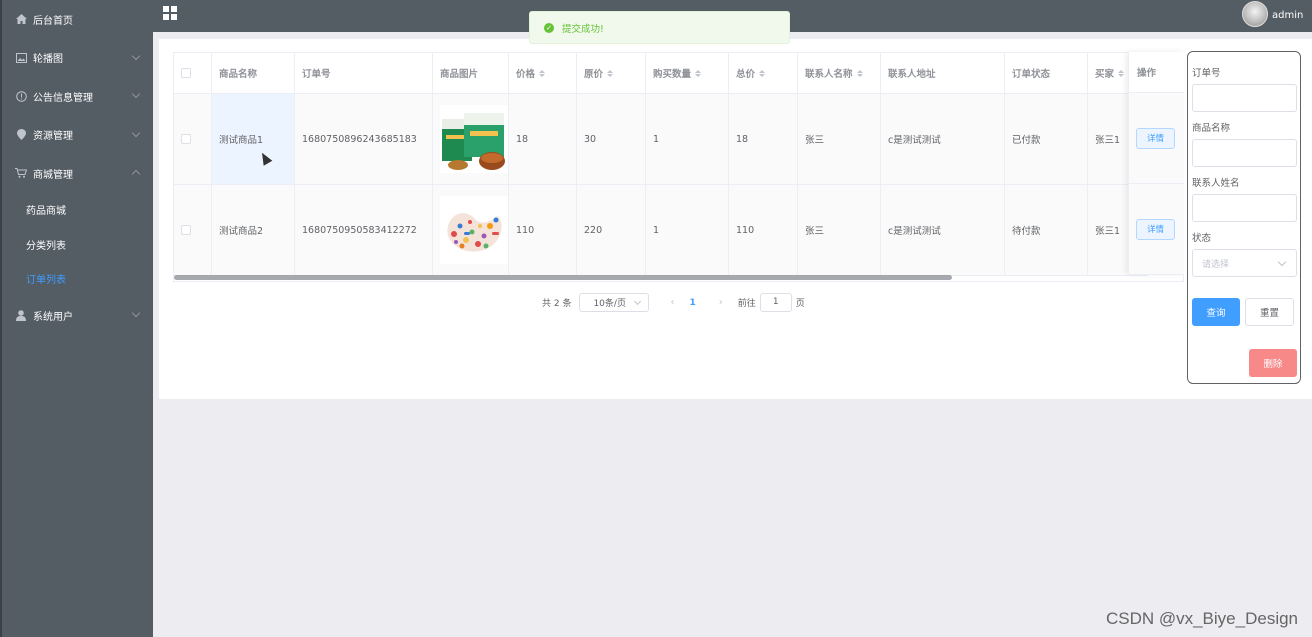 This screenshot has height=637, width=1312. I want to click on sidebar-item-label: 轮播图, so click(48, 60).